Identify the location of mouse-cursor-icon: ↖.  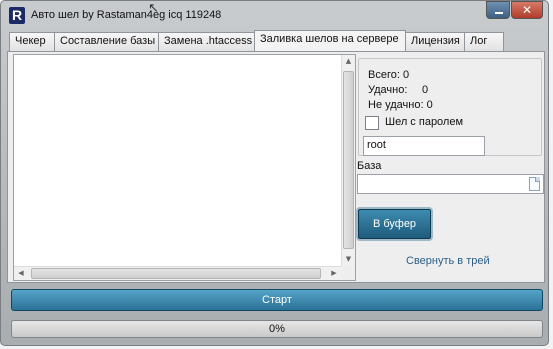
(153, 8).